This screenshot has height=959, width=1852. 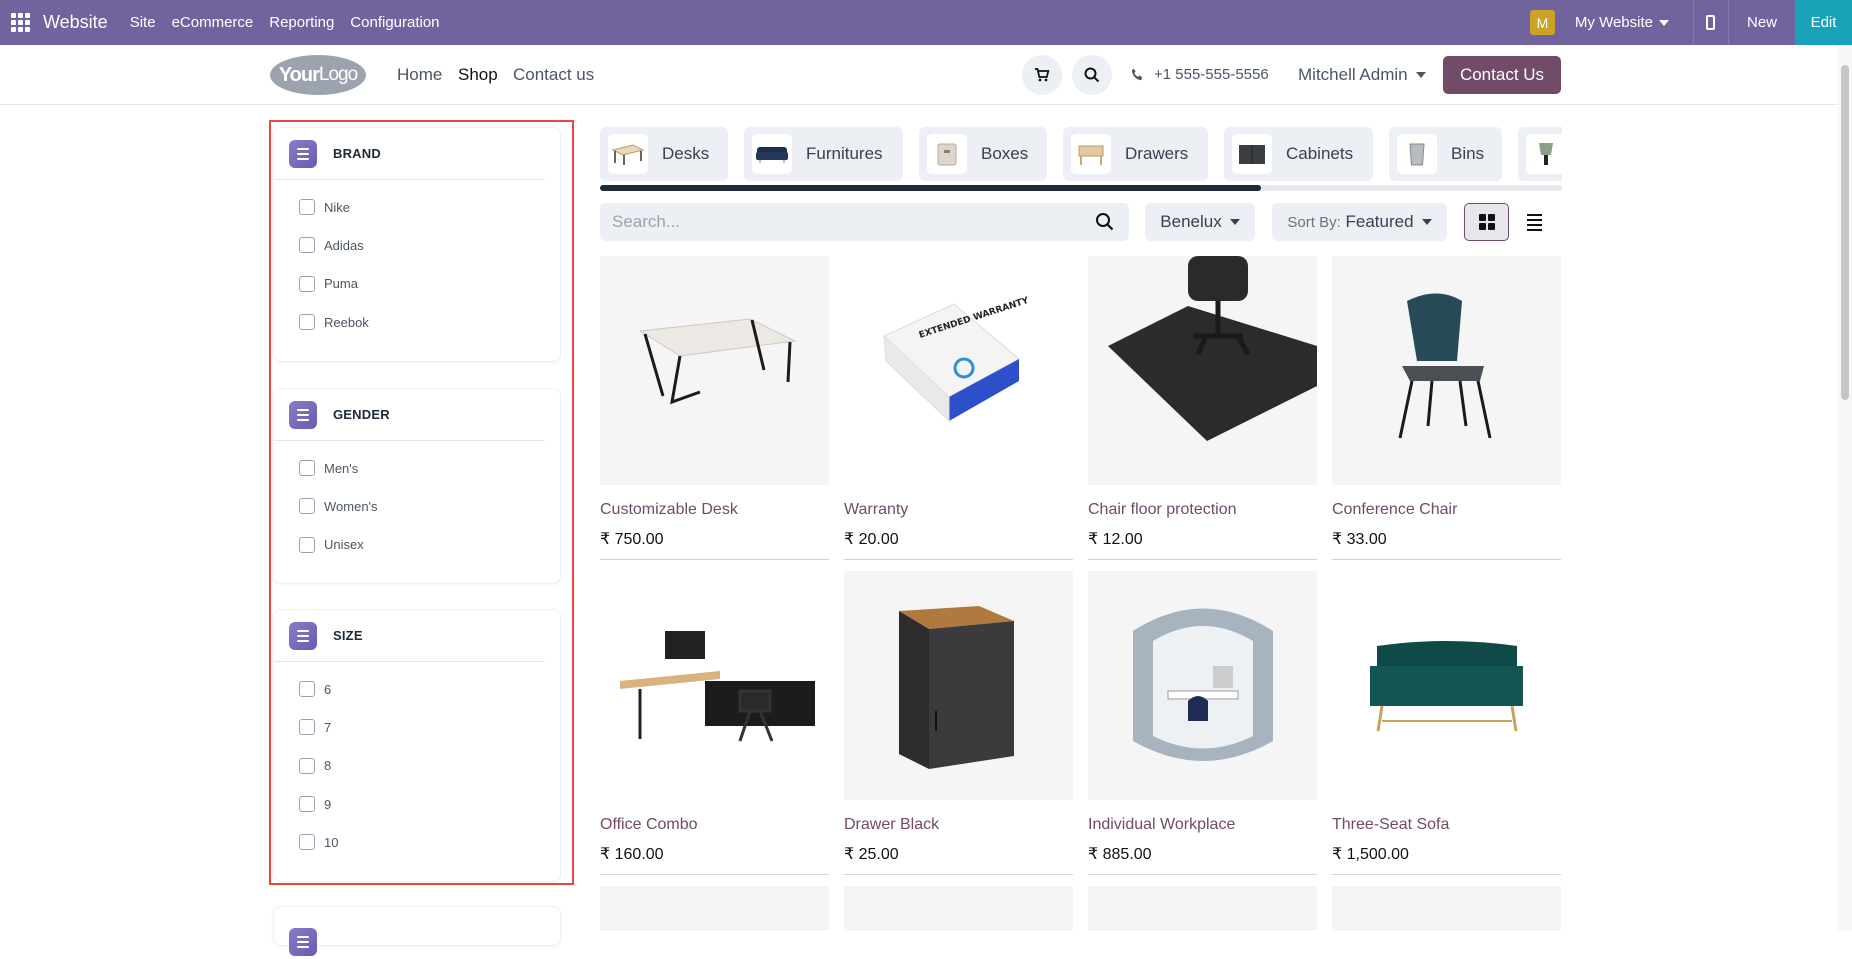 I want to click on filter-option-size-7: 7, so click(x=417, y=727).